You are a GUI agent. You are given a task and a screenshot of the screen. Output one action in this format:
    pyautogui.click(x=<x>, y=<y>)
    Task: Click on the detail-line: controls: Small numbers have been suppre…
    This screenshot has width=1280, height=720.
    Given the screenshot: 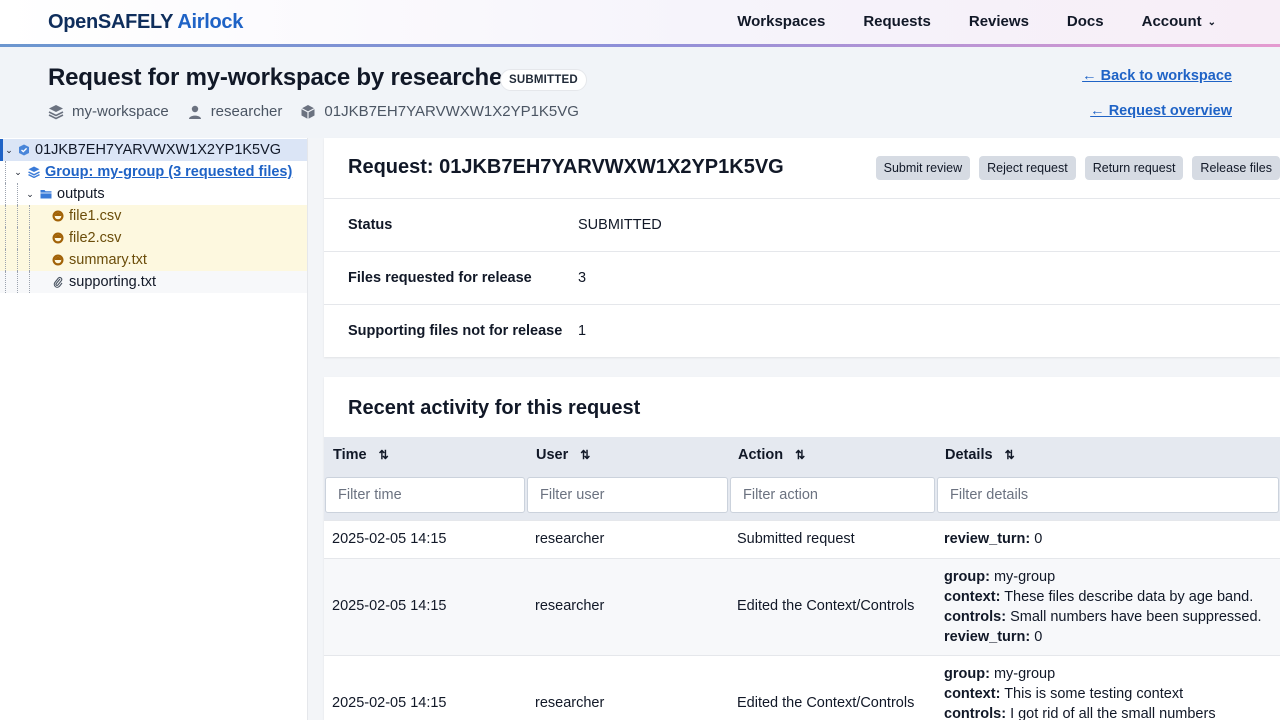 What is the action you would take?
    pyautogui.click(x=1103, y=617)
    